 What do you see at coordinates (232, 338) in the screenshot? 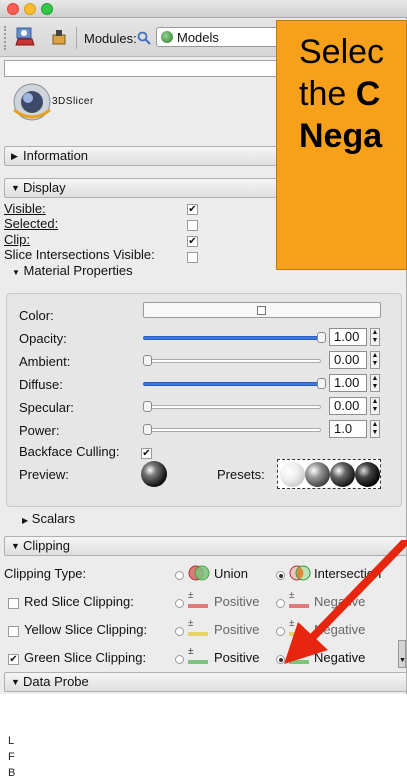
I see `opacity-slider` at bounding box center [232, 338].